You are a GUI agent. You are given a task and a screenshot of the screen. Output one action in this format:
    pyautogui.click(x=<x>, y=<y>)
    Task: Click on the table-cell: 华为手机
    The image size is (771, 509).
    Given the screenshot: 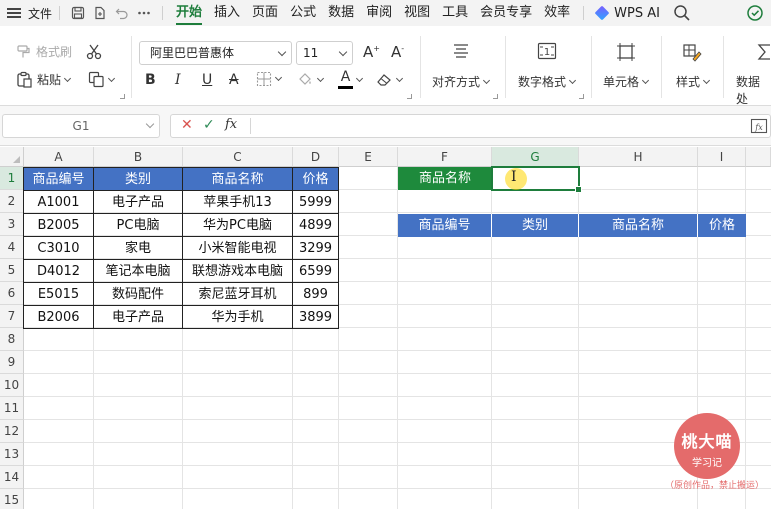 What is the action you would take?
    pyautogui.click(x=237, y=317)
    